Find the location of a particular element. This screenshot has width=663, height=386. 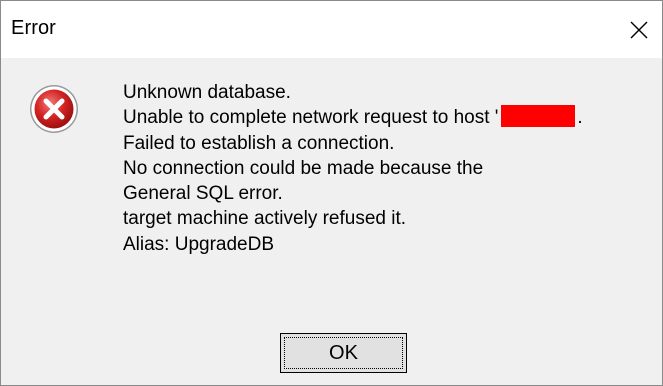

close-icon is located at coordinates (639, 29).